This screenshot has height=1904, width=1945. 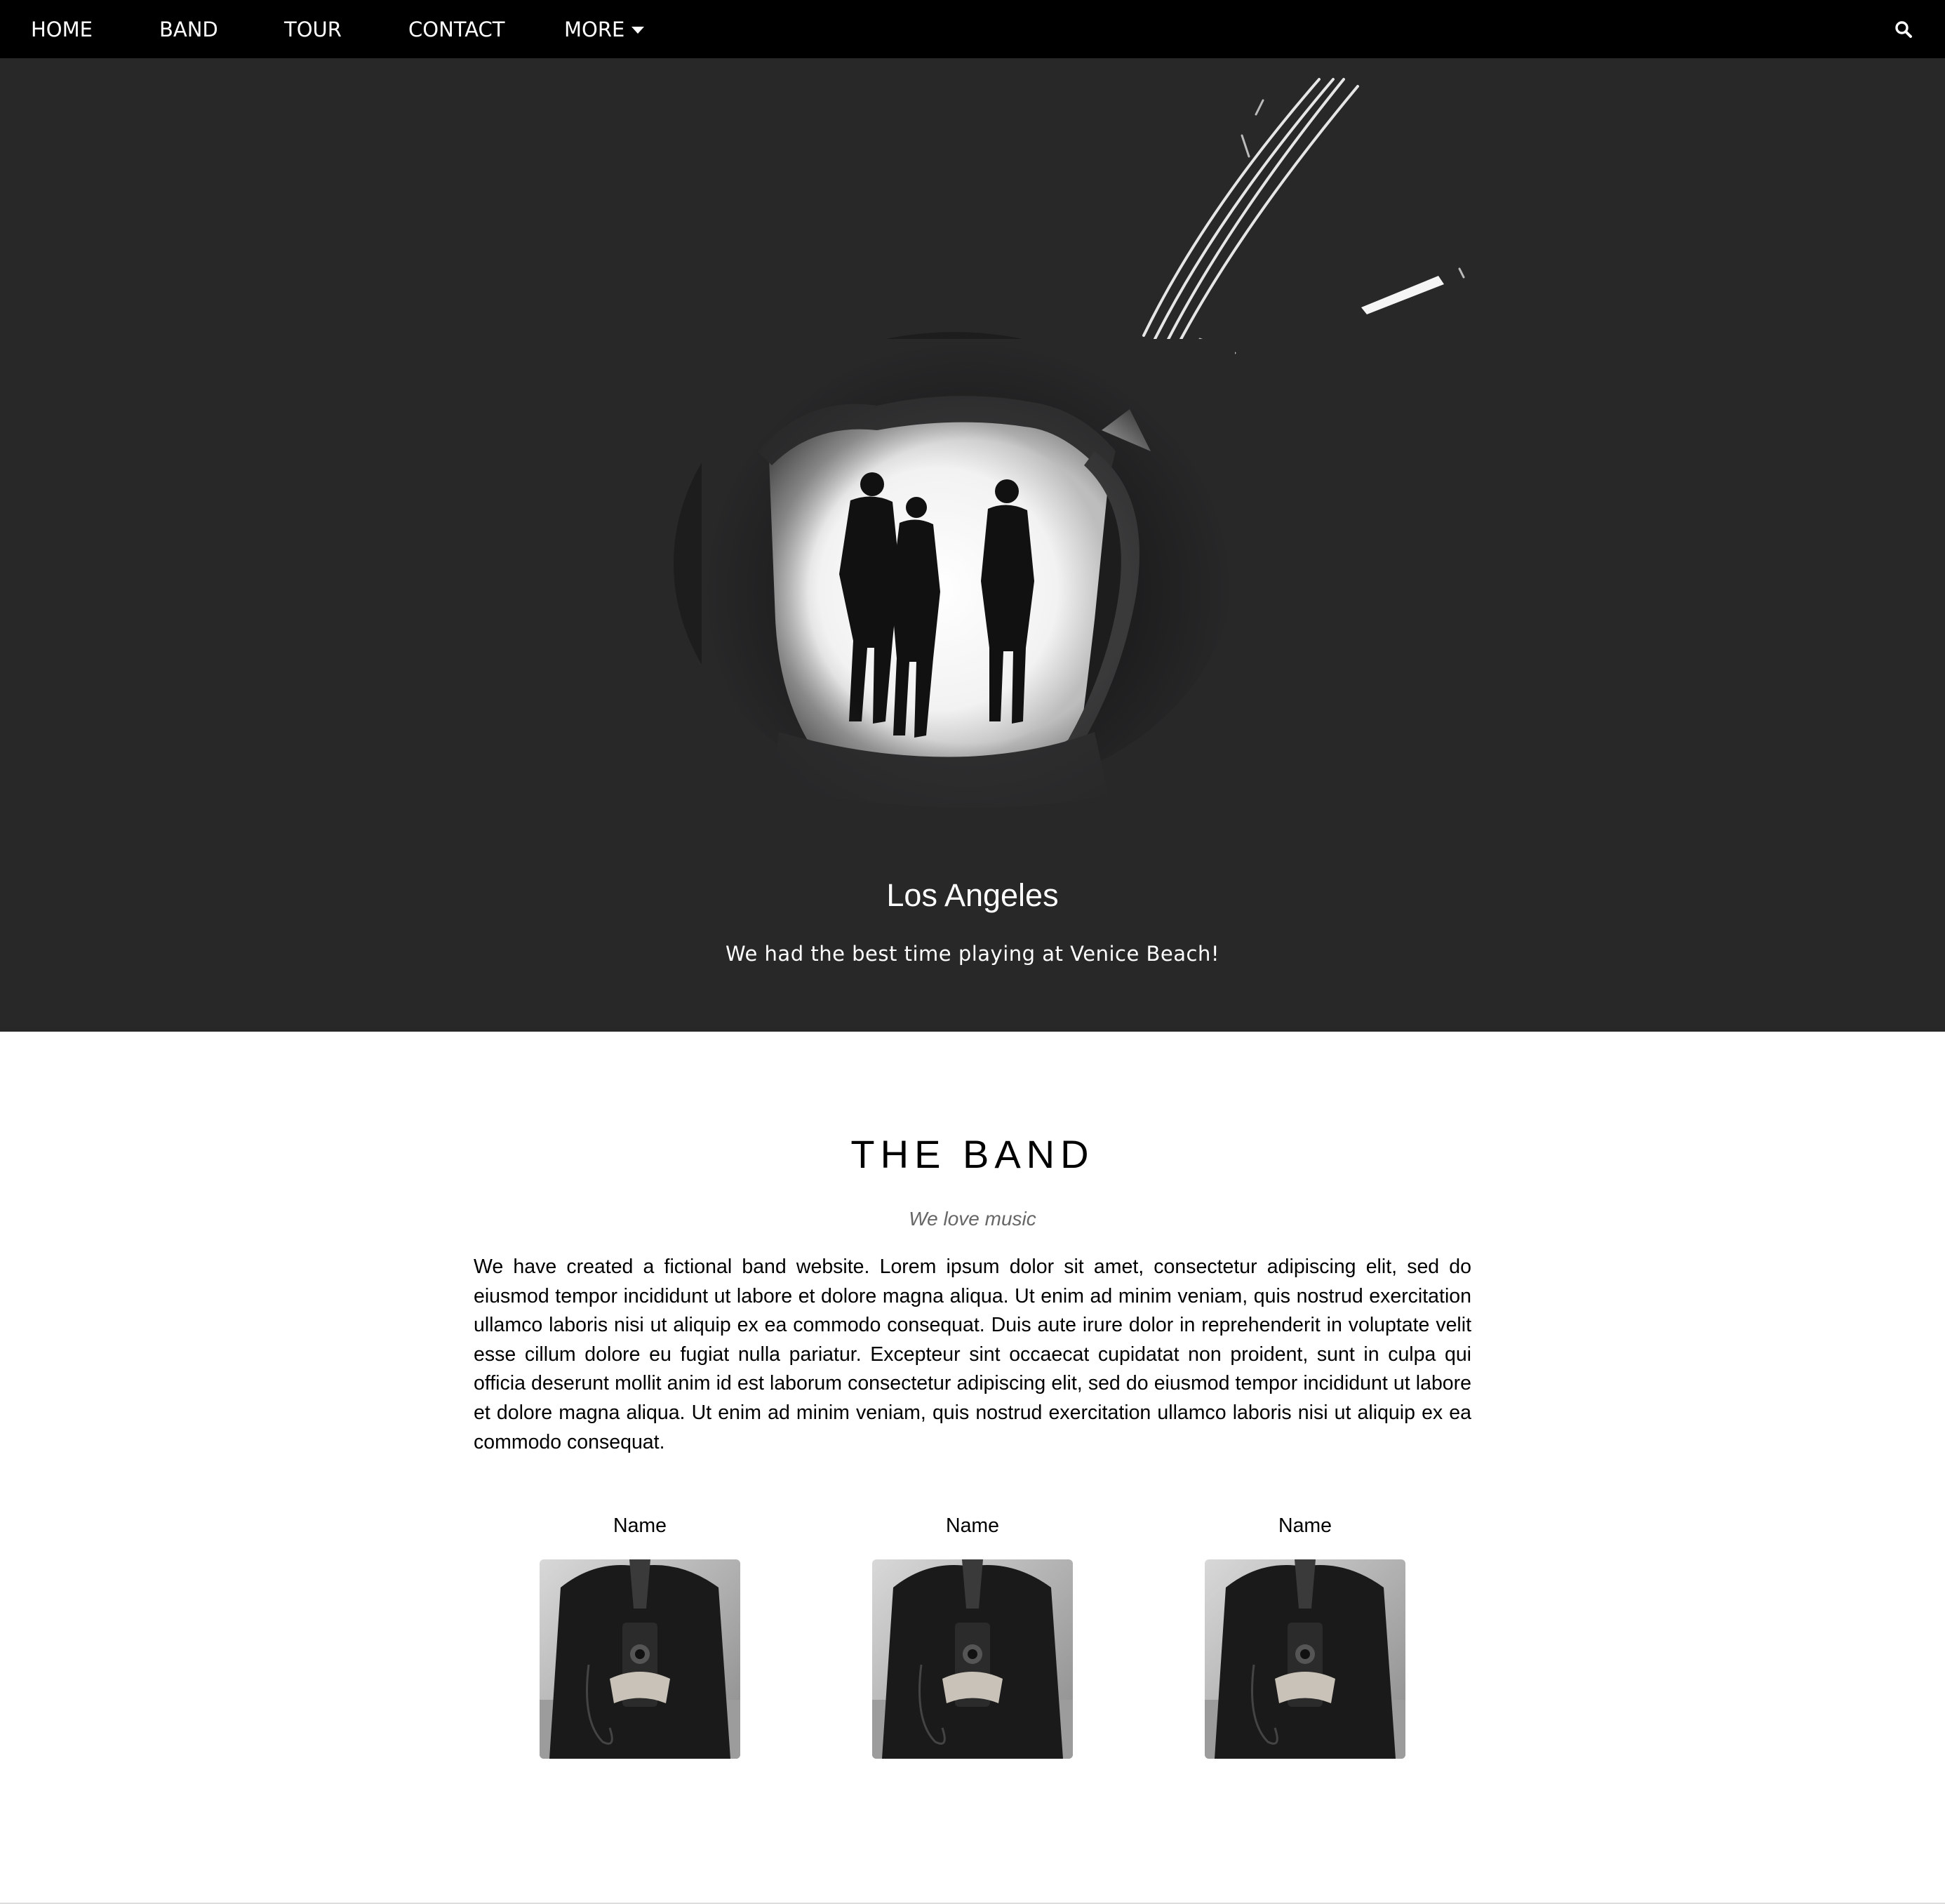 What do you see at coordinates (972, 895) in the screenshot?
I see `hero-title: Los Angeles` at bounding box center [972, 895].